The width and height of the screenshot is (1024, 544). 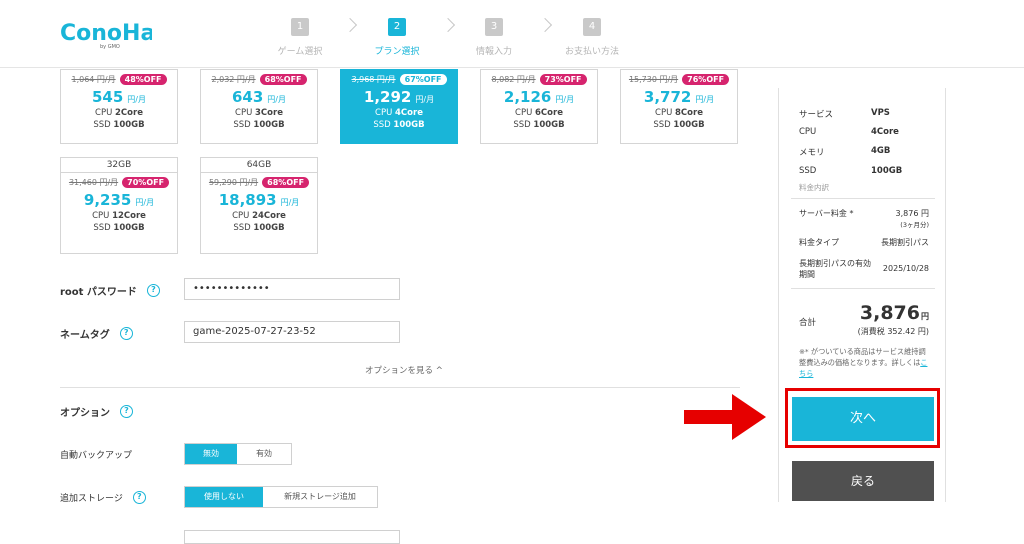 I want to click on discount-badge: 76%OFF, so click(x=706, y=79).